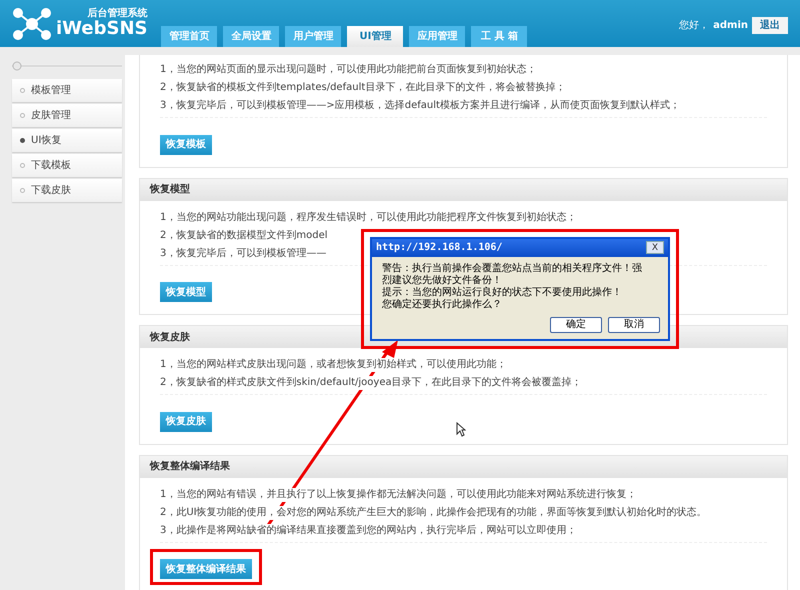  I want to click on logout-button: 退出, so click(770, 25).